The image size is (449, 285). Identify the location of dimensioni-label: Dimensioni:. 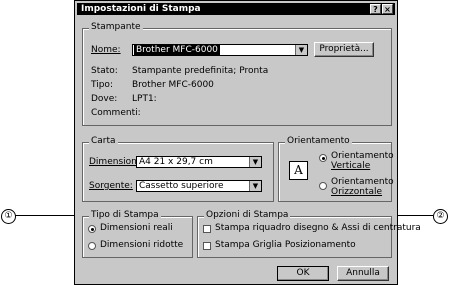
(116, 162).